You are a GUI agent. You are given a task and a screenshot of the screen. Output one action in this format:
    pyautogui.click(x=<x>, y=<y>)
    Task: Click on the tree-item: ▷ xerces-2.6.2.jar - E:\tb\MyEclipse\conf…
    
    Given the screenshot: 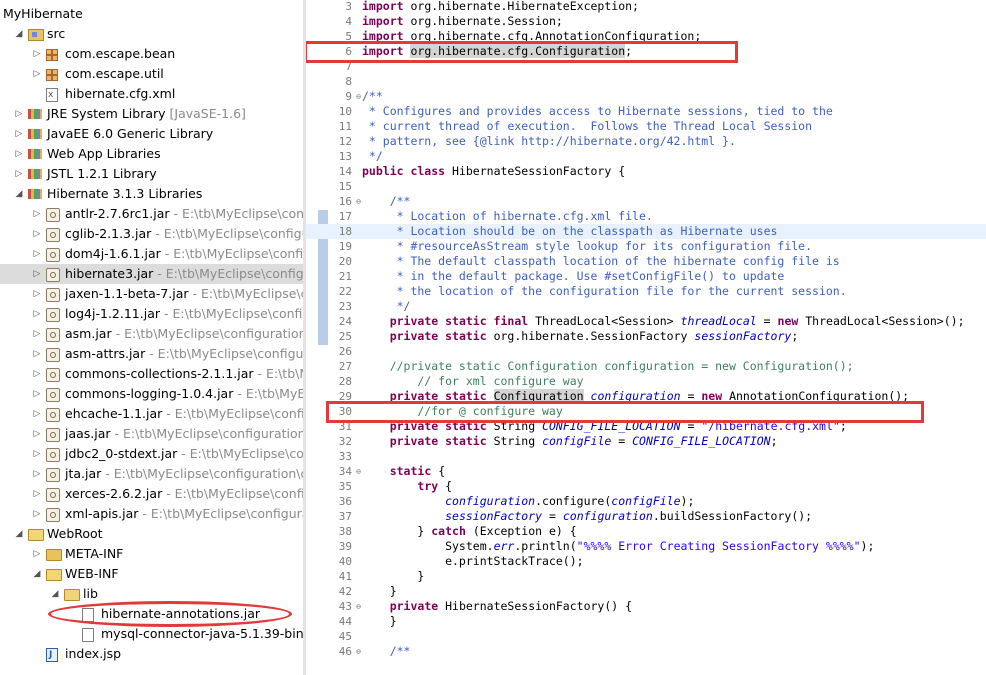 What is the action you would take?
    pyautogui.click(x=151, y=494)
    